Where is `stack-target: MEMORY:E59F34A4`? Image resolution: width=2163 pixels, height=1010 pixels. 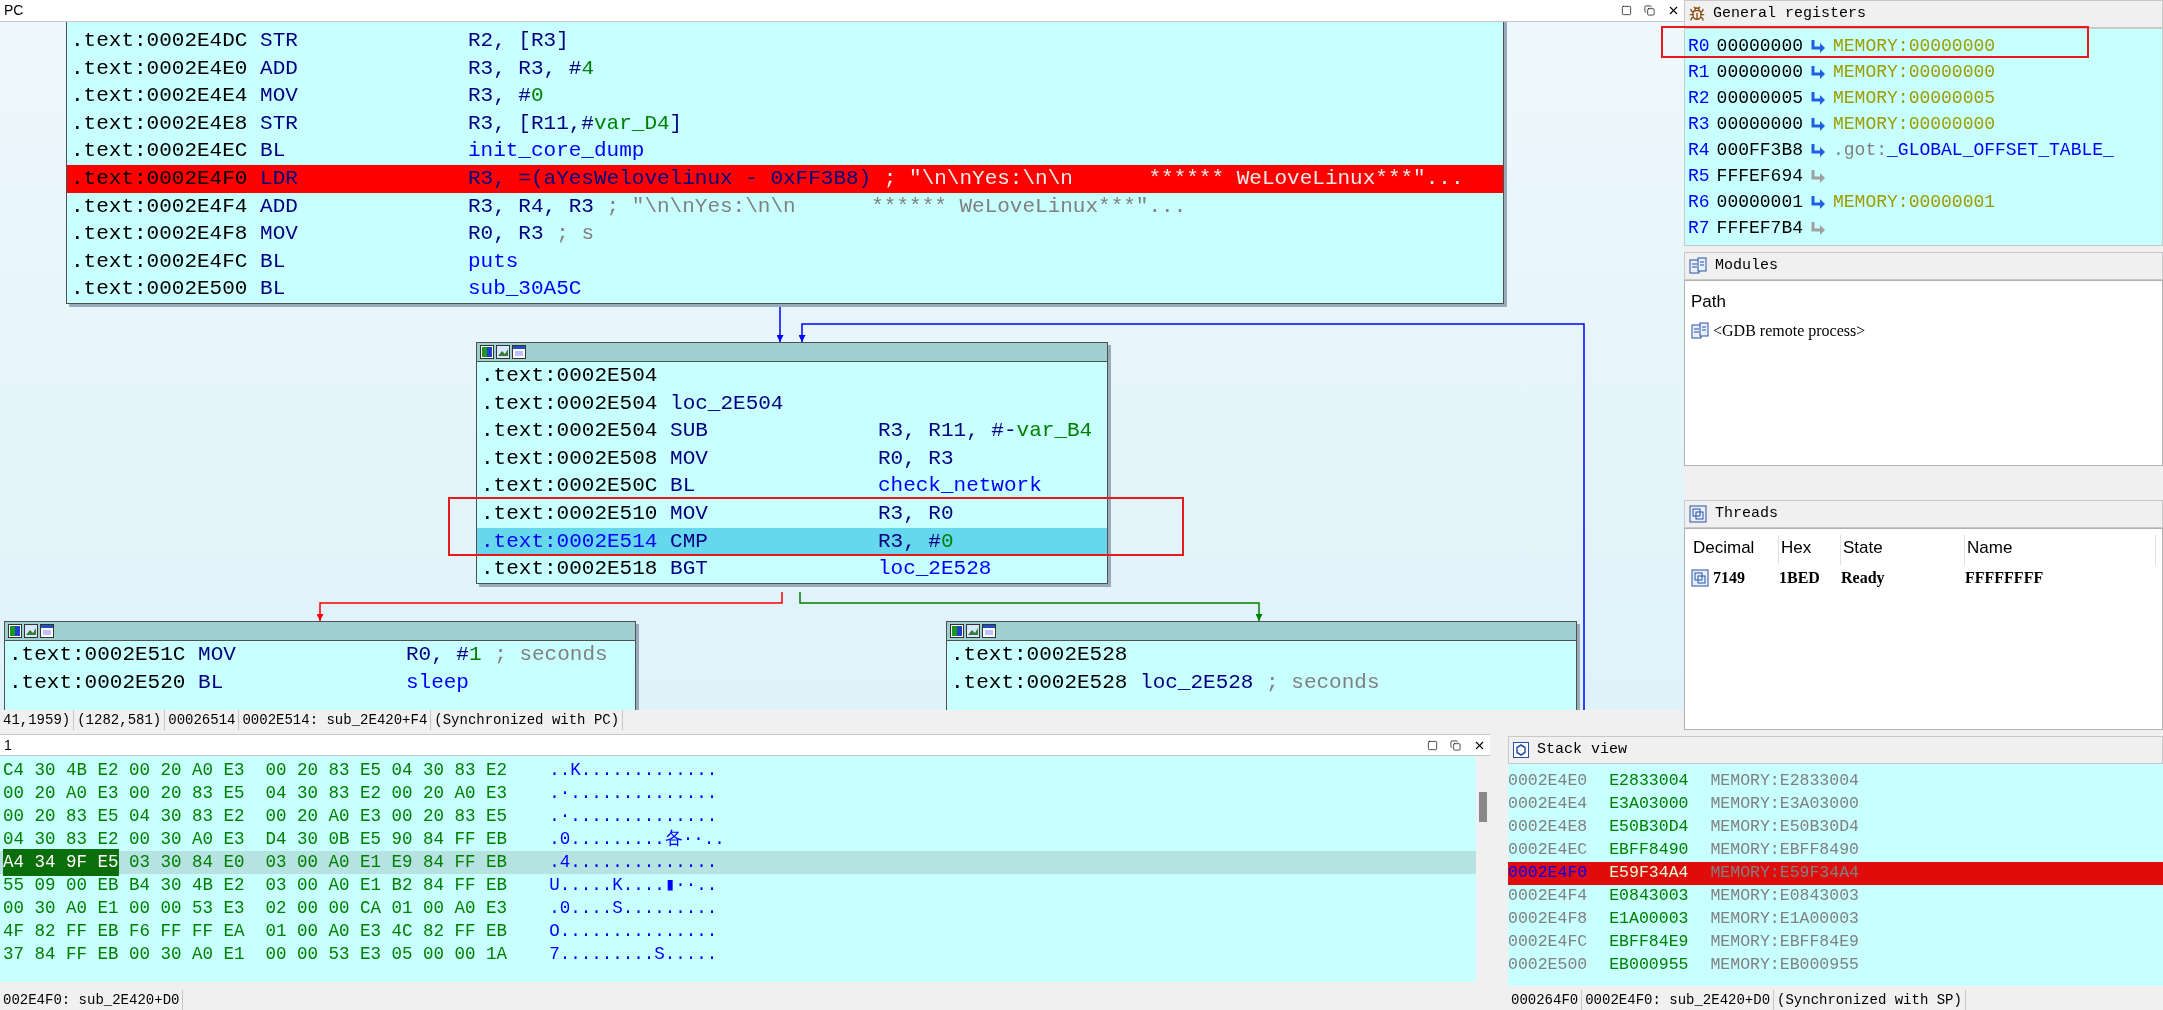 stack-target: MEMORY:E59F34A4 is located at coordinates (1784, 873).